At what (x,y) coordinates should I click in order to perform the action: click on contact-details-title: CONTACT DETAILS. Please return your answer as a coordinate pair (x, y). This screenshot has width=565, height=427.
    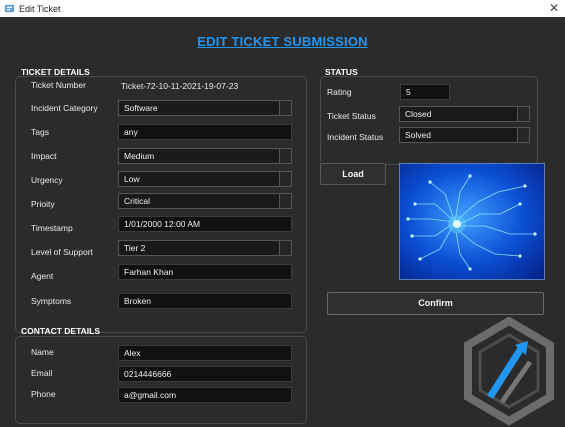
    Looking at the image, I should click on (61, 331).